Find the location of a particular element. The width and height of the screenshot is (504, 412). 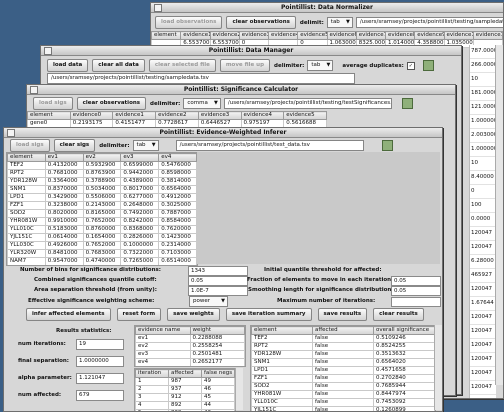

bins-field: 1343 is located at coordinates (218, 271).